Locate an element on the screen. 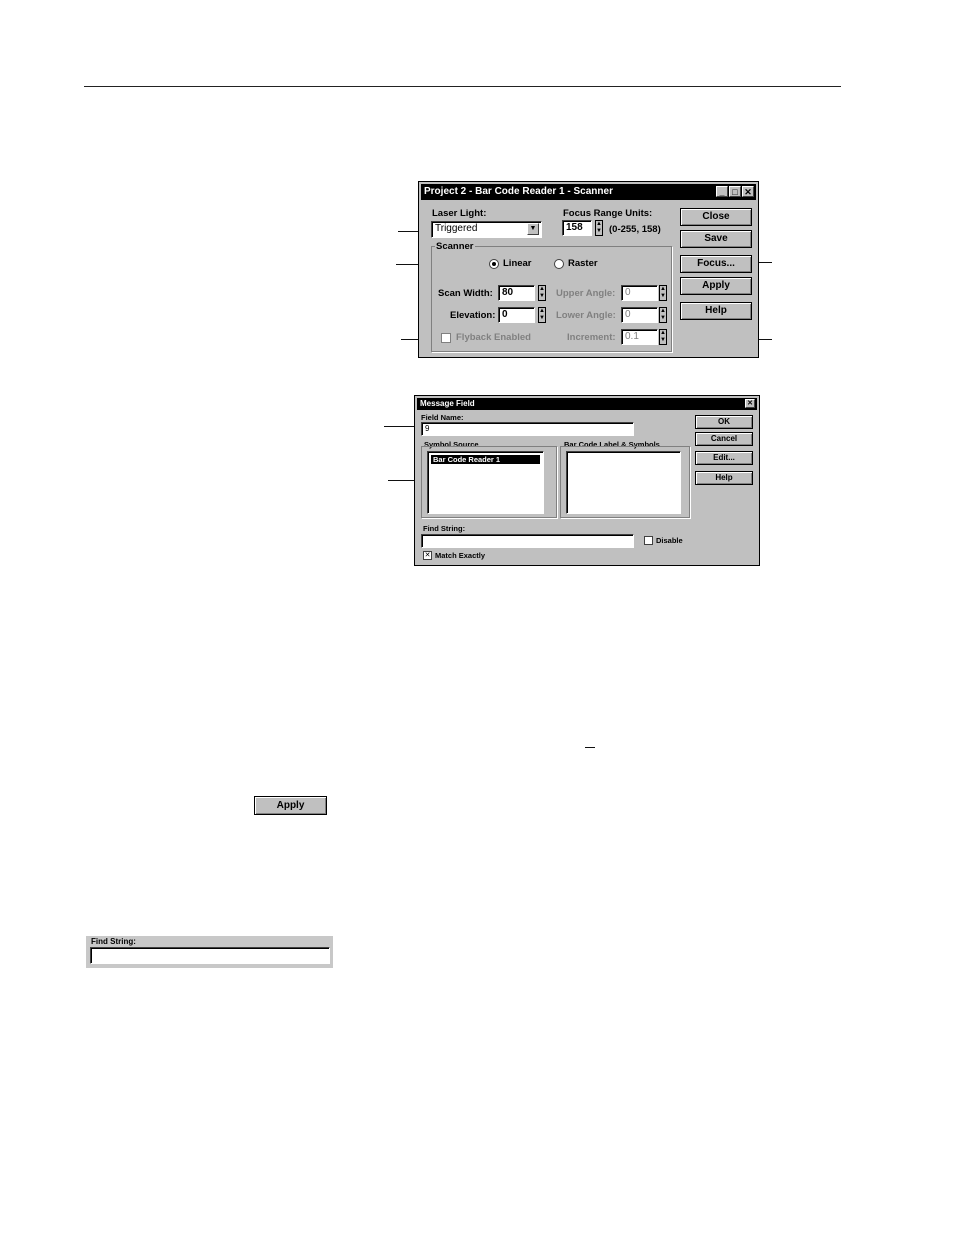  elevation-input: 0 is located at coordinates (516, 315).